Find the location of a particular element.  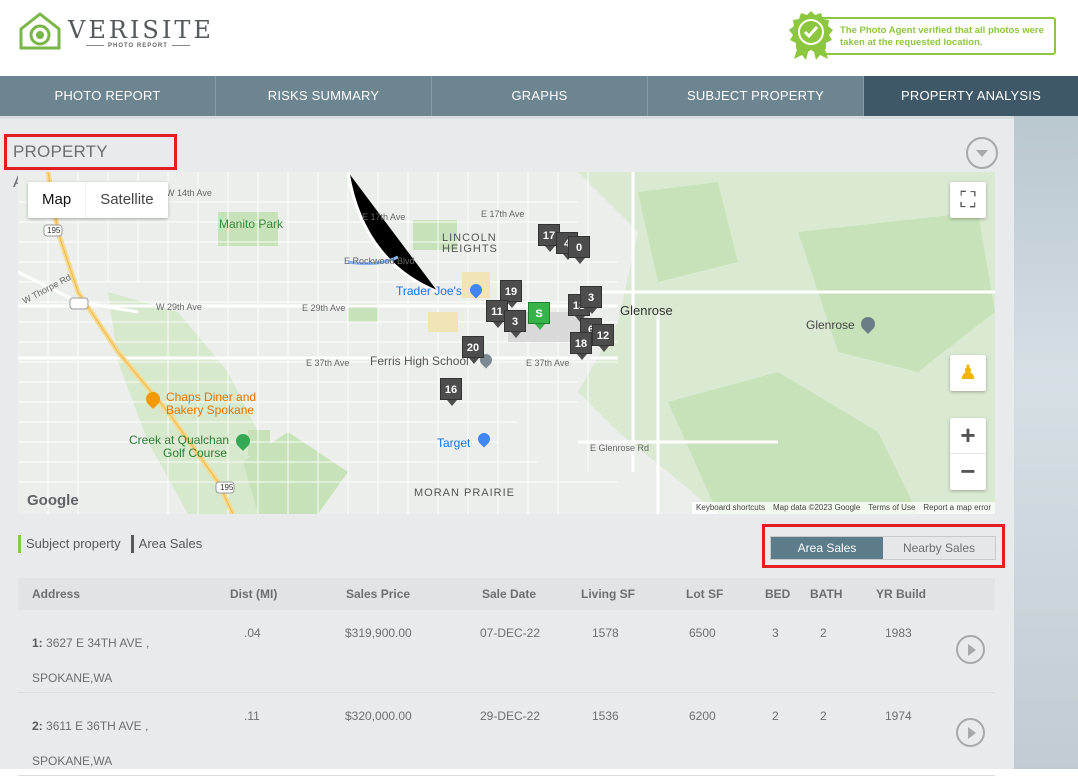

column-header: BED is located at coordinates (778, 594).